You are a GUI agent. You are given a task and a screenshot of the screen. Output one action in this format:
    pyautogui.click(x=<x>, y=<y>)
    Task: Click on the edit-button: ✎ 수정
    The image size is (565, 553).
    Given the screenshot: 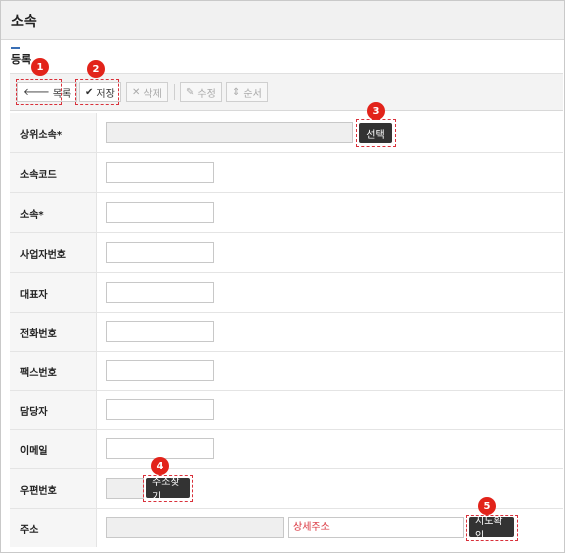 What is the action you would take?
    pyautogui.click(x=201, y=92)
    